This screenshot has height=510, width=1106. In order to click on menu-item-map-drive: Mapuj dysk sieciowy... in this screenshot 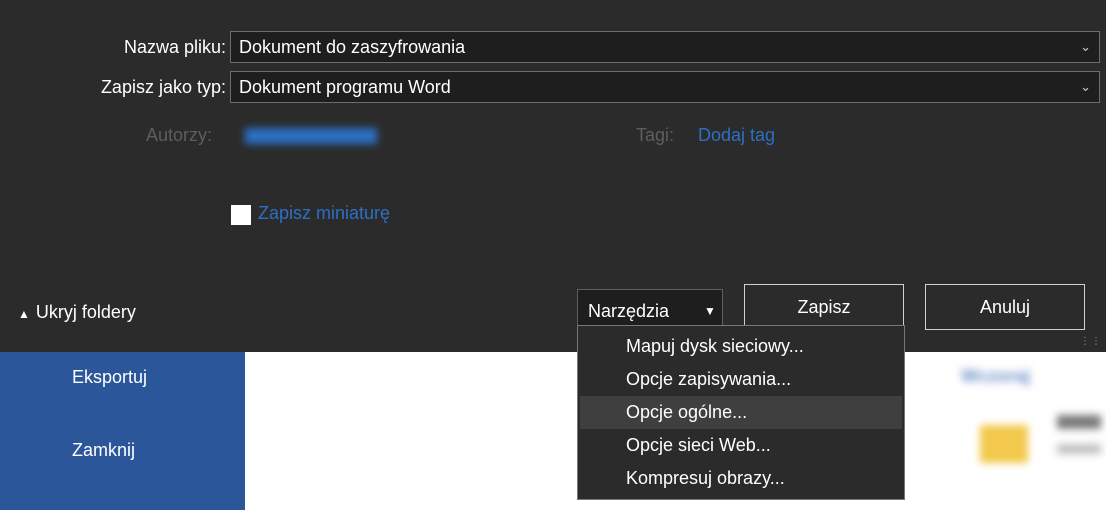, I will do `click(741, 346)`.